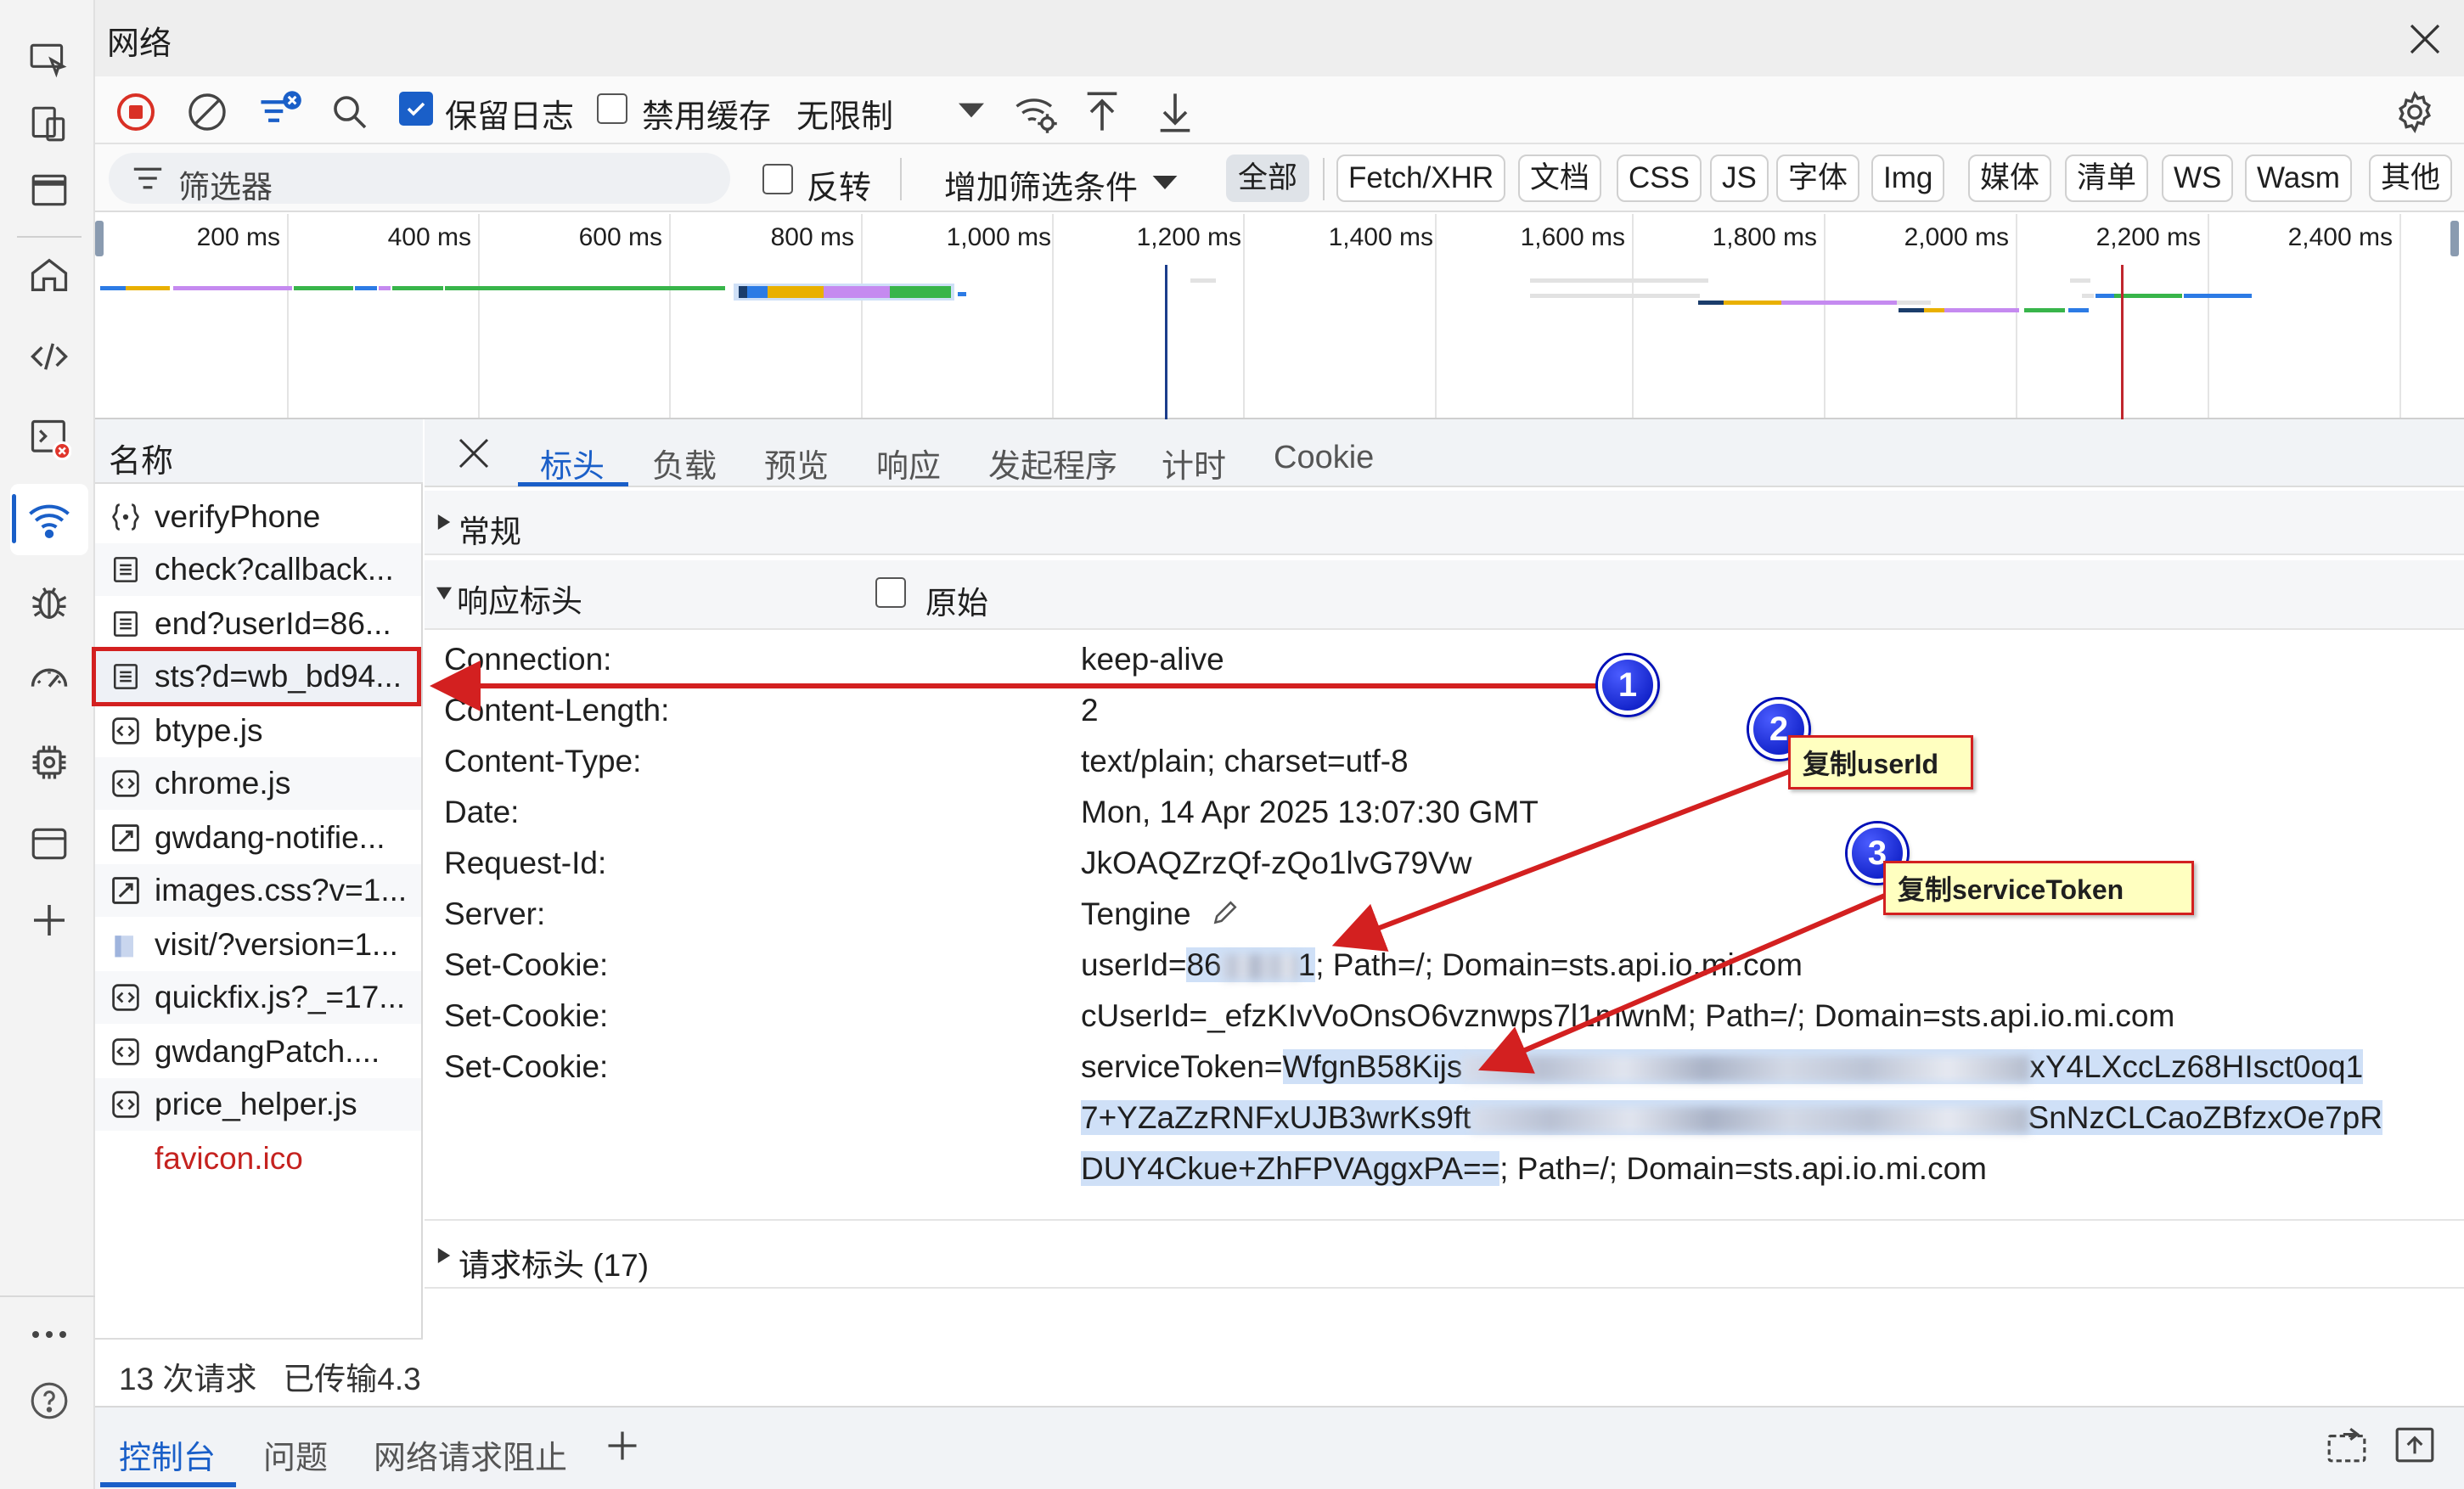 This screenshot has width=2464, height=1489. I want to click on callout-copy-servicetoken: 复制serviceToken, so click(2038, 888).